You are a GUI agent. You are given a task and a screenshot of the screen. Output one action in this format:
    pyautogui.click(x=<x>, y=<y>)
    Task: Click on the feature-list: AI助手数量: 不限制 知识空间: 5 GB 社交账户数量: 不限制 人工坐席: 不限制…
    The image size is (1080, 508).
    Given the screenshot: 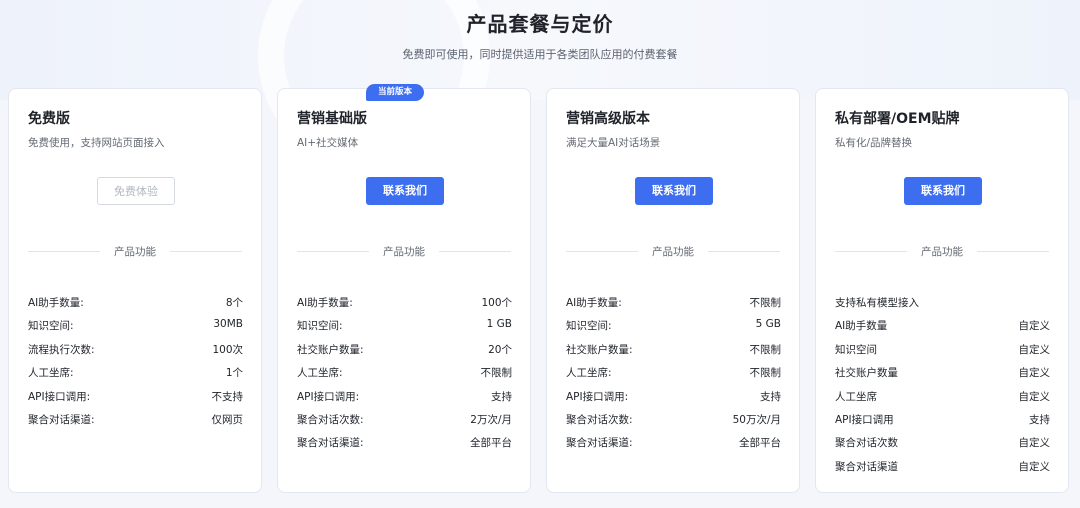 What is the action you would take?
    pyautogui.click(x=673, y=377)
    